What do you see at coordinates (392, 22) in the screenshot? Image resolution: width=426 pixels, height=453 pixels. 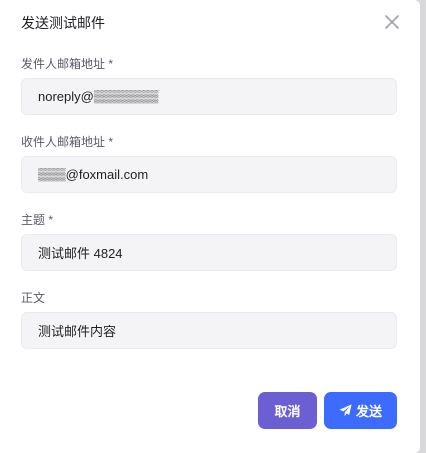 I see `close-icon` at bounding box center [392, 22].